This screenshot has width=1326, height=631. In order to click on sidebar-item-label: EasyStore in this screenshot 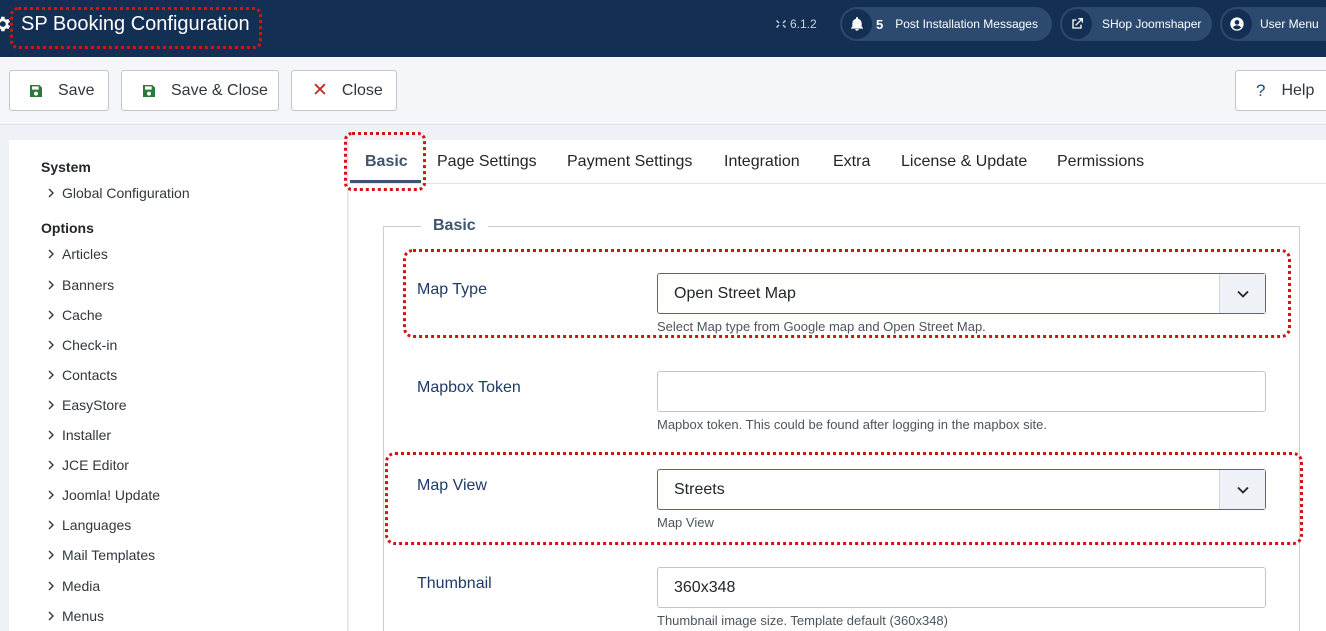, I will do `click(94, 405)`.